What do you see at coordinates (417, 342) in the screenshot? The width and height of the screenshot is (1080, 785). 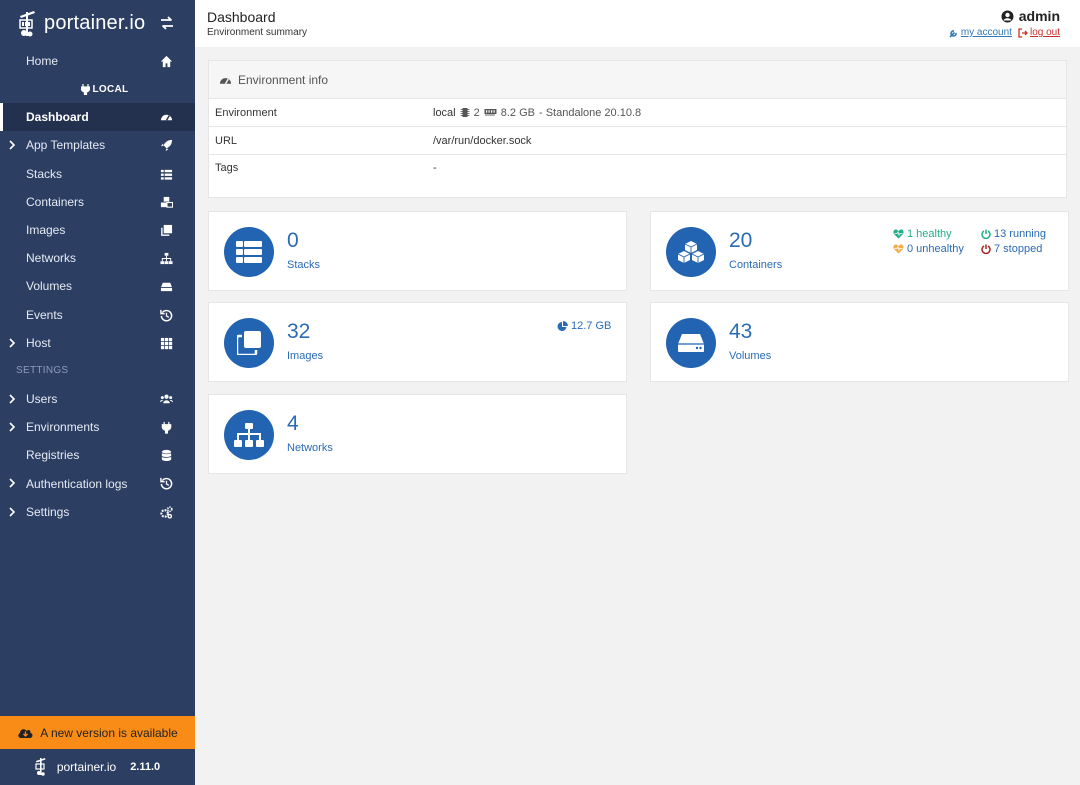 I see `images-card: 32 Images 12.7 GB` at bounding box center [417, 342].